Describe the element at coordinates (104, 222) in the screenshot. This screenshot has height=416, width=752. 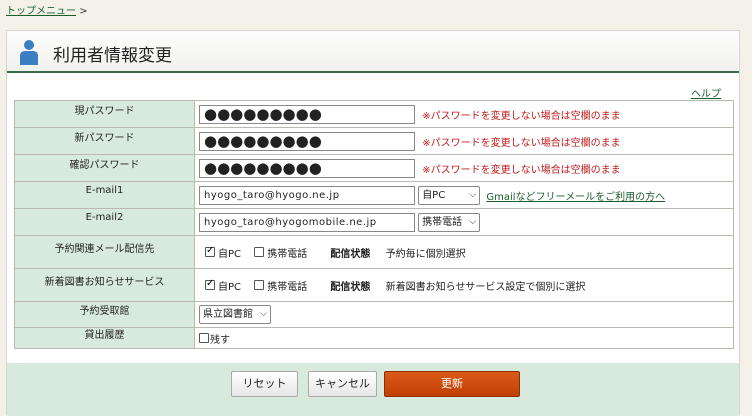
I see `email2-label: E-mail2` at that location.